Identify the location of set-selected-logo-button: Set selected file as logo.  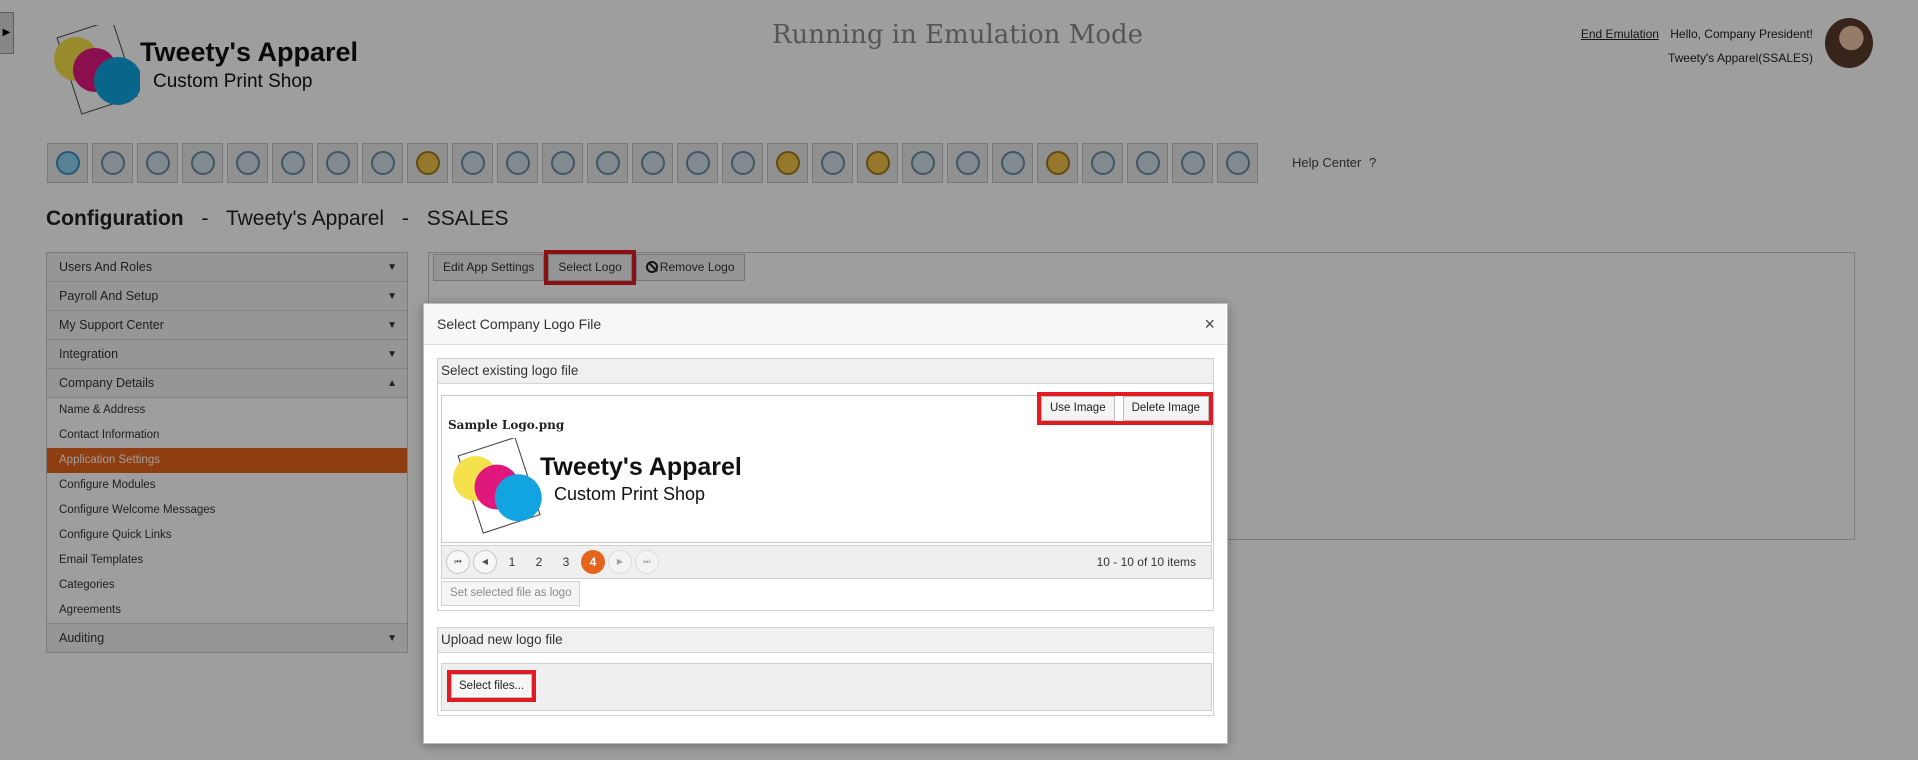
(511, 593).